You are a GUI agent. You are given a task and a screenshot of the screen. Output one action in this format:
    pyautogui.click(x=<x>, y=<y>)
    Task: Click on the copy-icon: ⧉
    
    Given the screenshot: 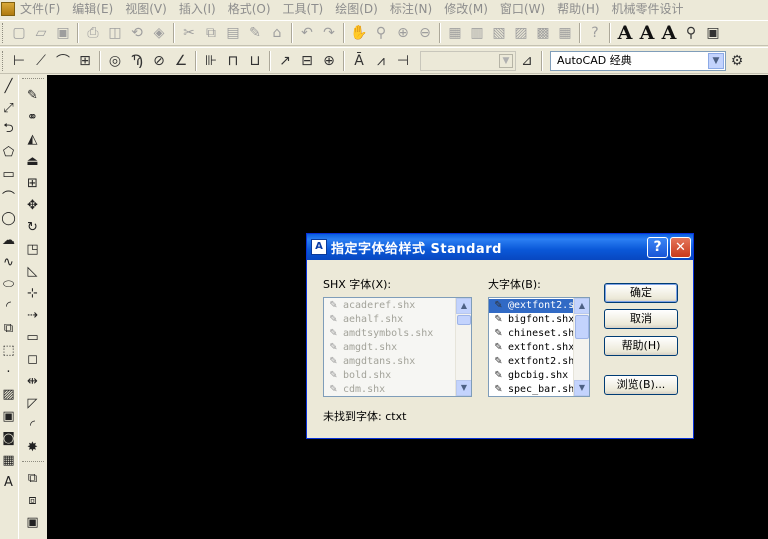 What is the action you would take?
    pyautogui.click(x=211, y=33)
    